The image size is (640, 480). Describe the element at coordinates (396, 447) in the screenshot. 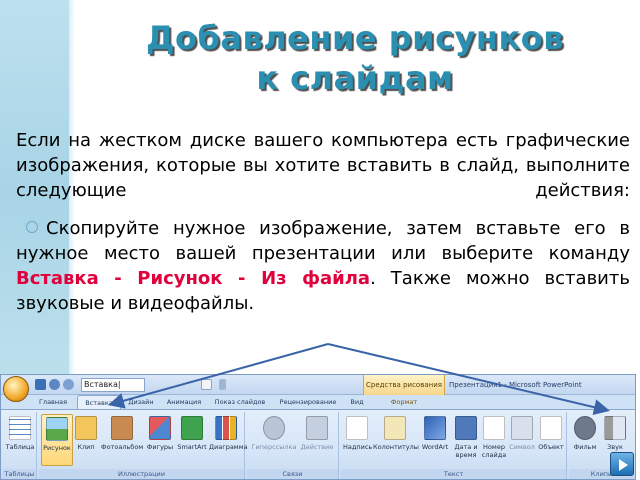

I see `header-footer-button-label: Колонтитулы` at that location.